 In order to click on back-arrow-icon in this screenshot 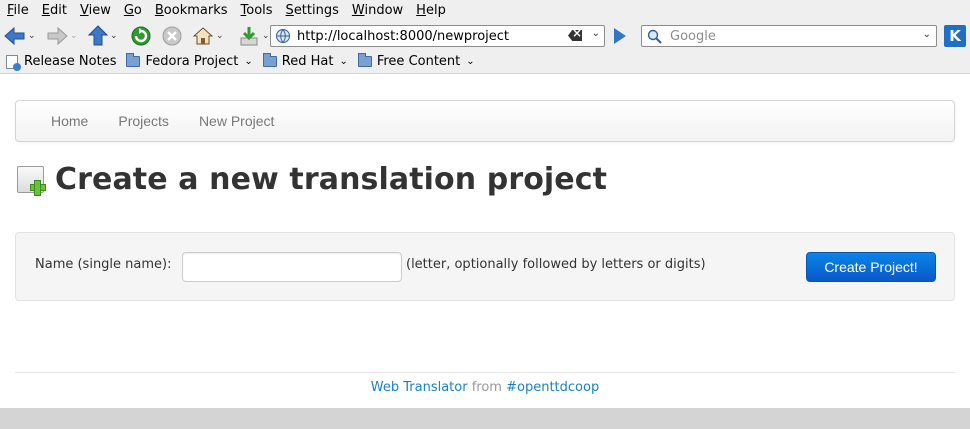, I will do `click(14, 36)`.